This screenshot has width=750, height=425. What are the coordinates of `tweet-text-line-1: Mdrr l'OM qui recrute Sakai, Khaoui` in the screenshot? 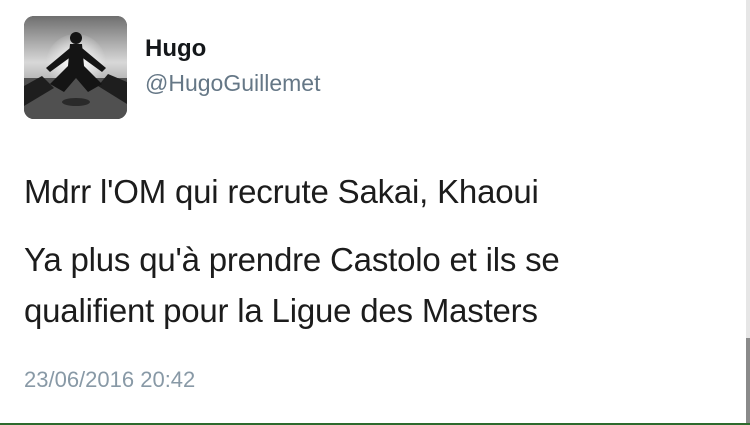 It's located at (281, 191).